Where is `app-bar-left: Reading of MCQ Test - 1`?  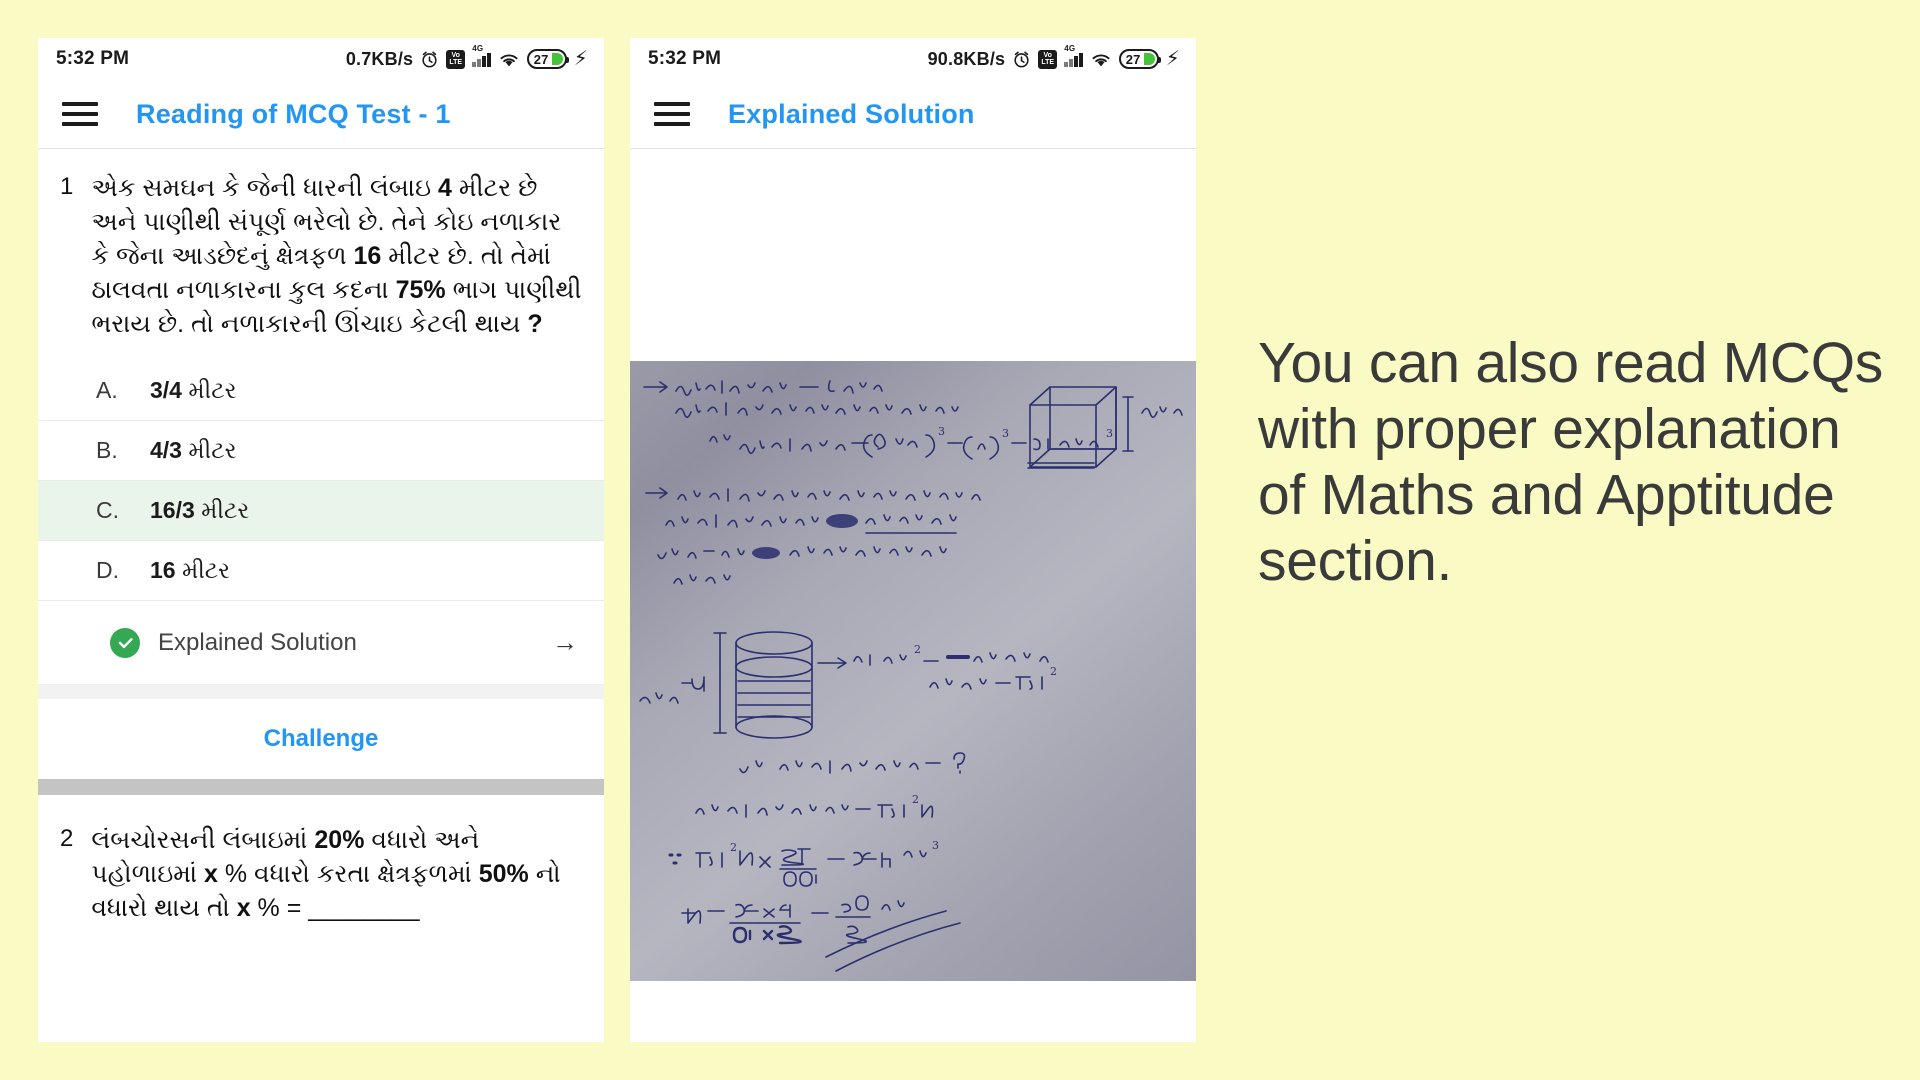
app-bar-left: Reading of MCQ Test - 1 is located at coordinates (321, 114).